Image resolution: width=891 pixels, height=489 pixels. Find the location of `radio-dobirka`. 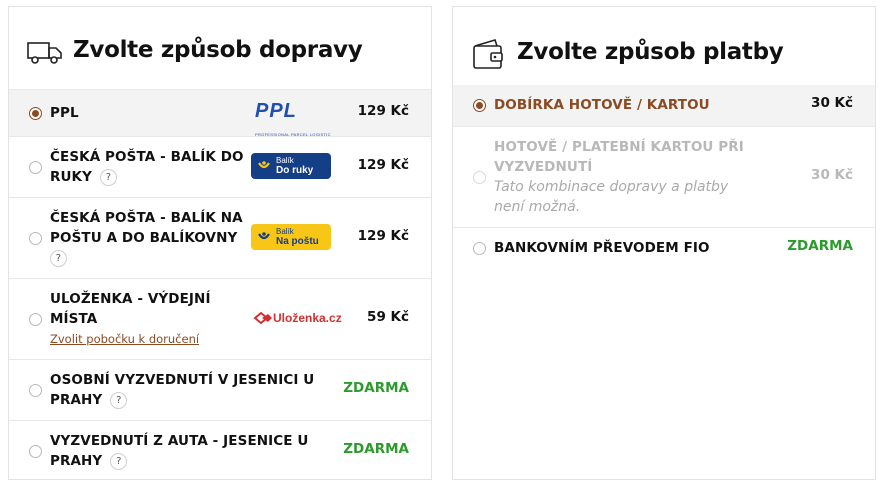

radio-dobirka is located at coordinates (479, 105).